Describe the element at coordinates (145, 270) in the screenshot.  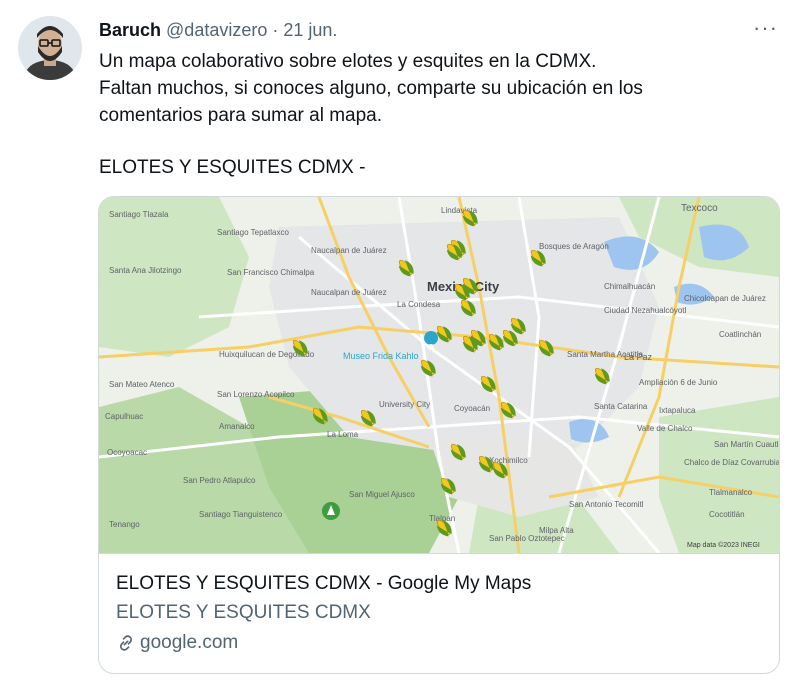
I see `map-label: Santa Ana Jilotzingo` at that location.